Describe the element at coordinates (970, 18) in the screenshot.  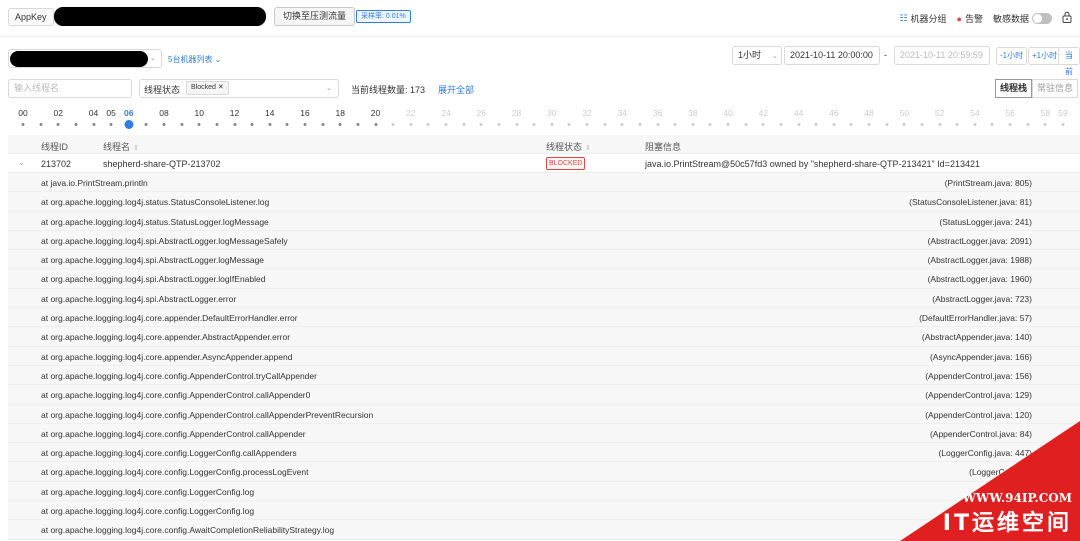
I see `alarm-link: ● 告警` at that location.